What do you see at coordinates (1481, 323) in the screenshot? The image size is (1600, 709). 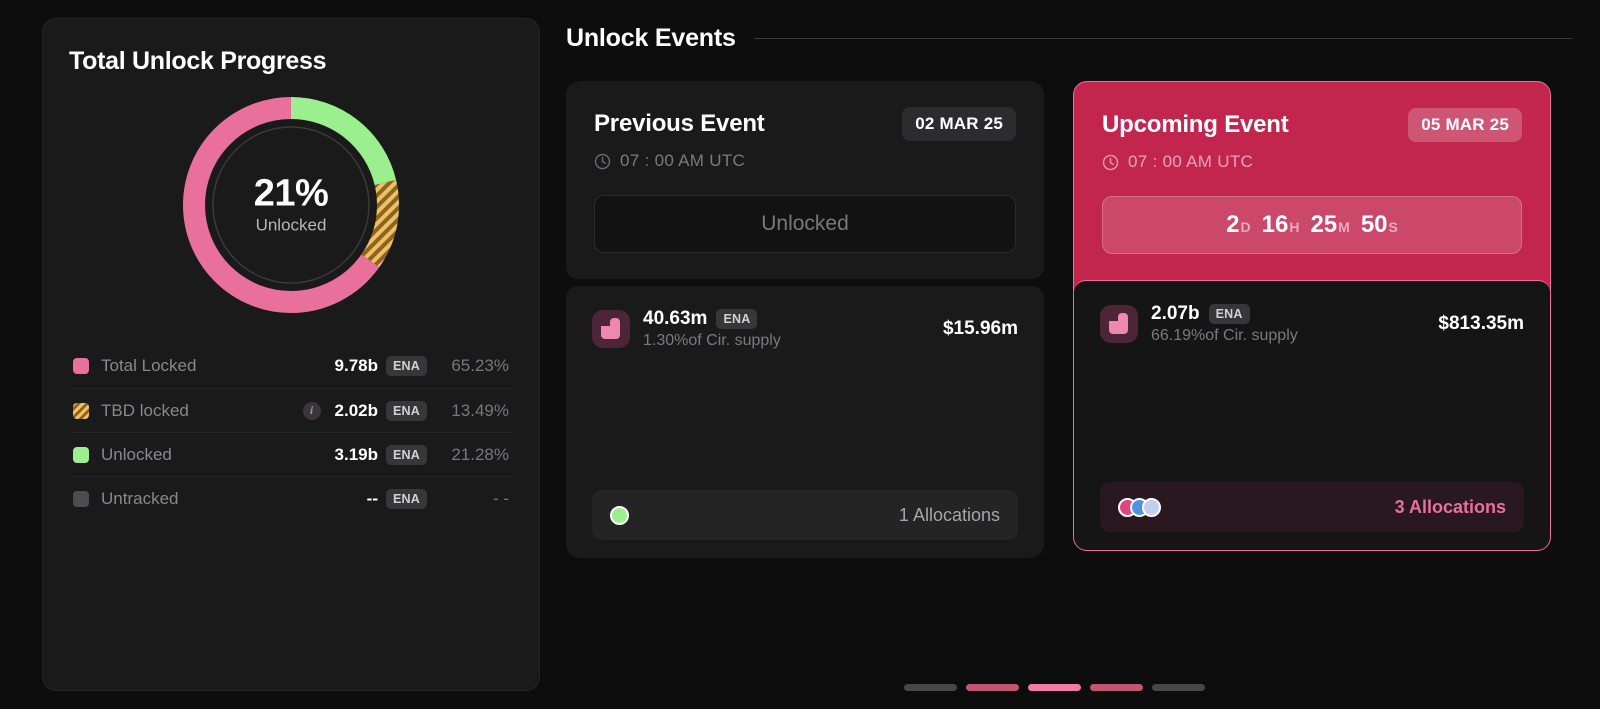 I see `token-usd-value: $813.35m` at bounding box center [1481, 323].